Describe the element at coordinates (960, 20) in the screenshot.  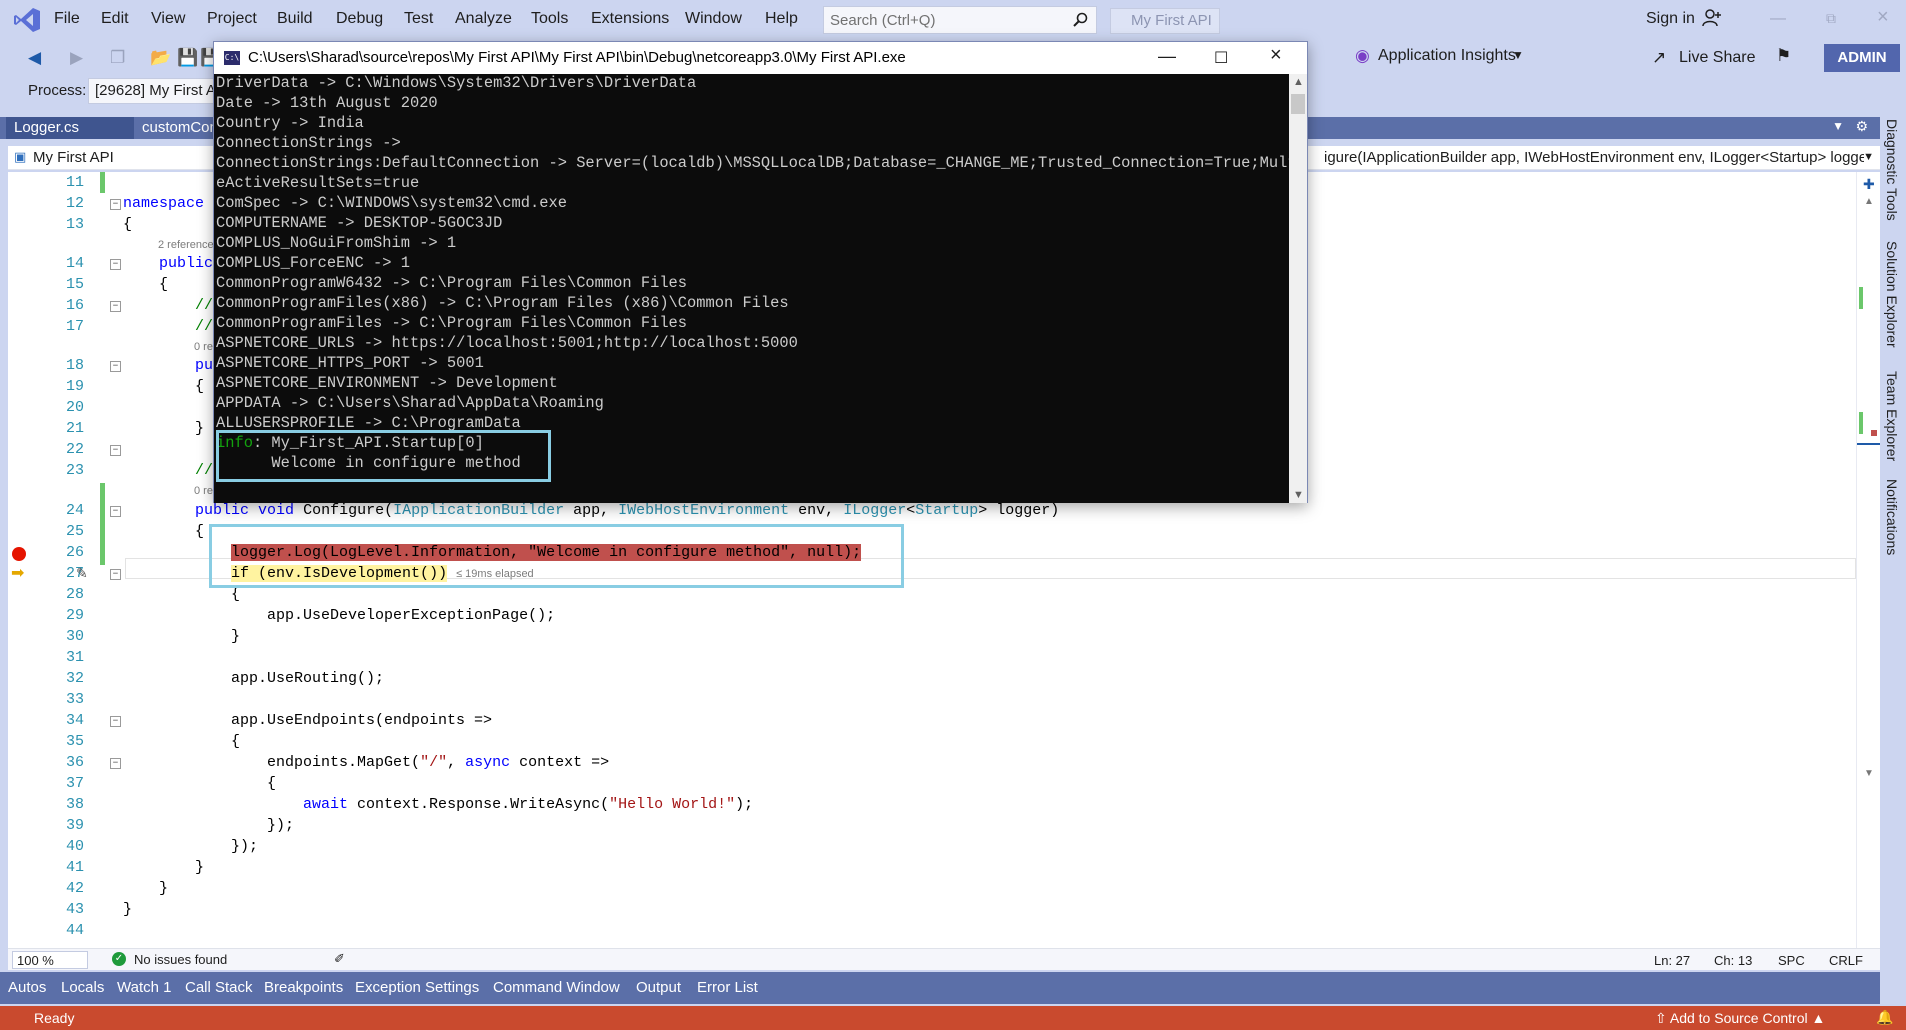
I see `search-input: Search (Ctrl+Q)` at that location.